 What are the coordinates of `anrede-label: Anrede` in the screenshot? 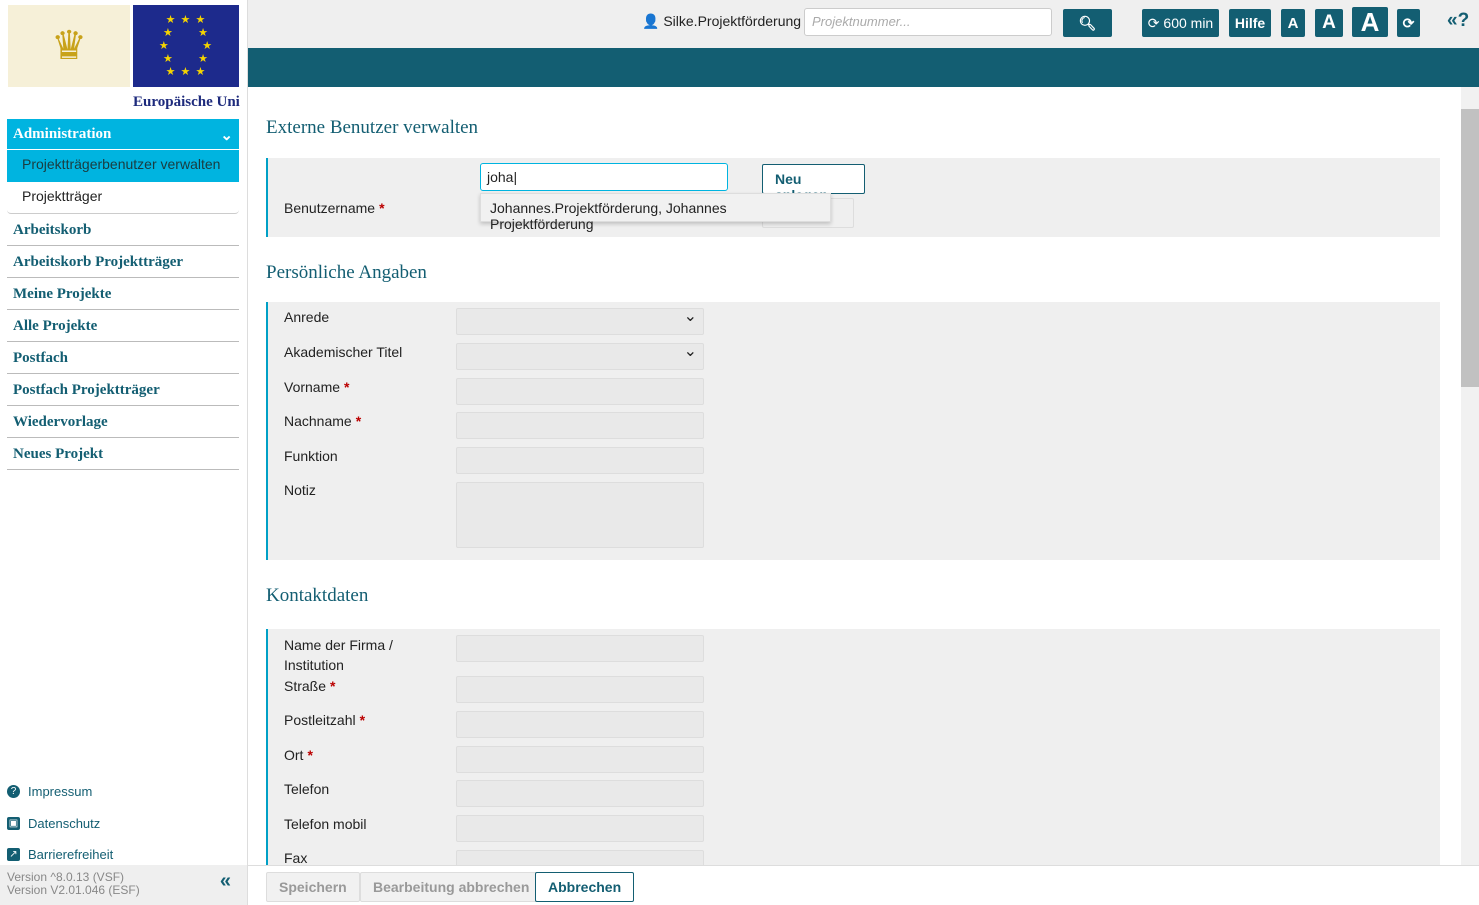 It's located at (307, 317).